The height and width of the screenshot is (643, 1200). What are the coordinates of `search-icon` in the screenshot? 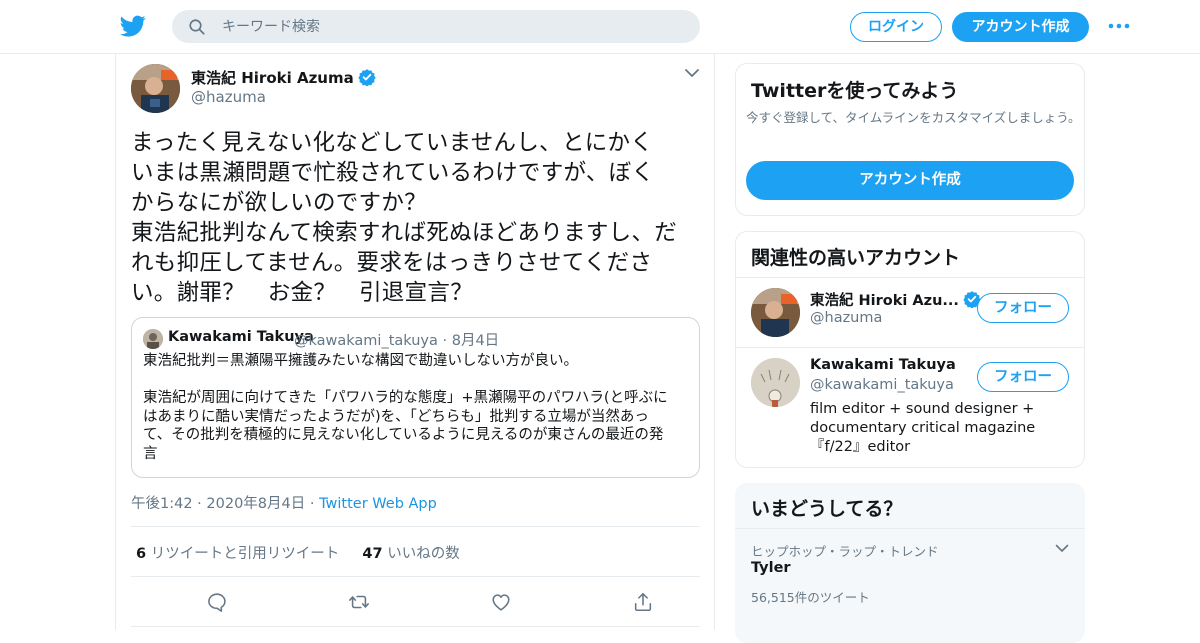 It's located at (197, 27).